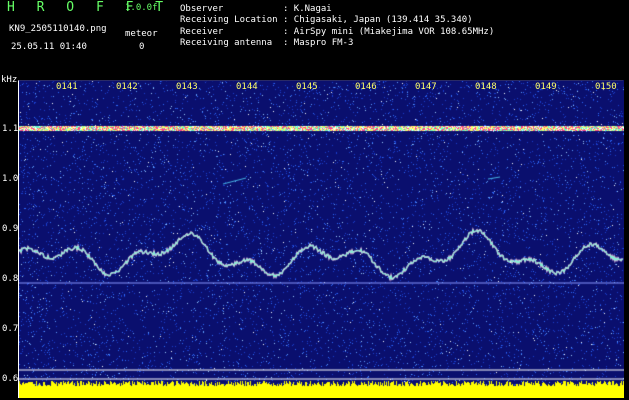 The width and height of the screenshot is (629, 400). Describe the element at coordinates (187, 87) in the screenshot. I see `x-tick-label: 0143` at that location.